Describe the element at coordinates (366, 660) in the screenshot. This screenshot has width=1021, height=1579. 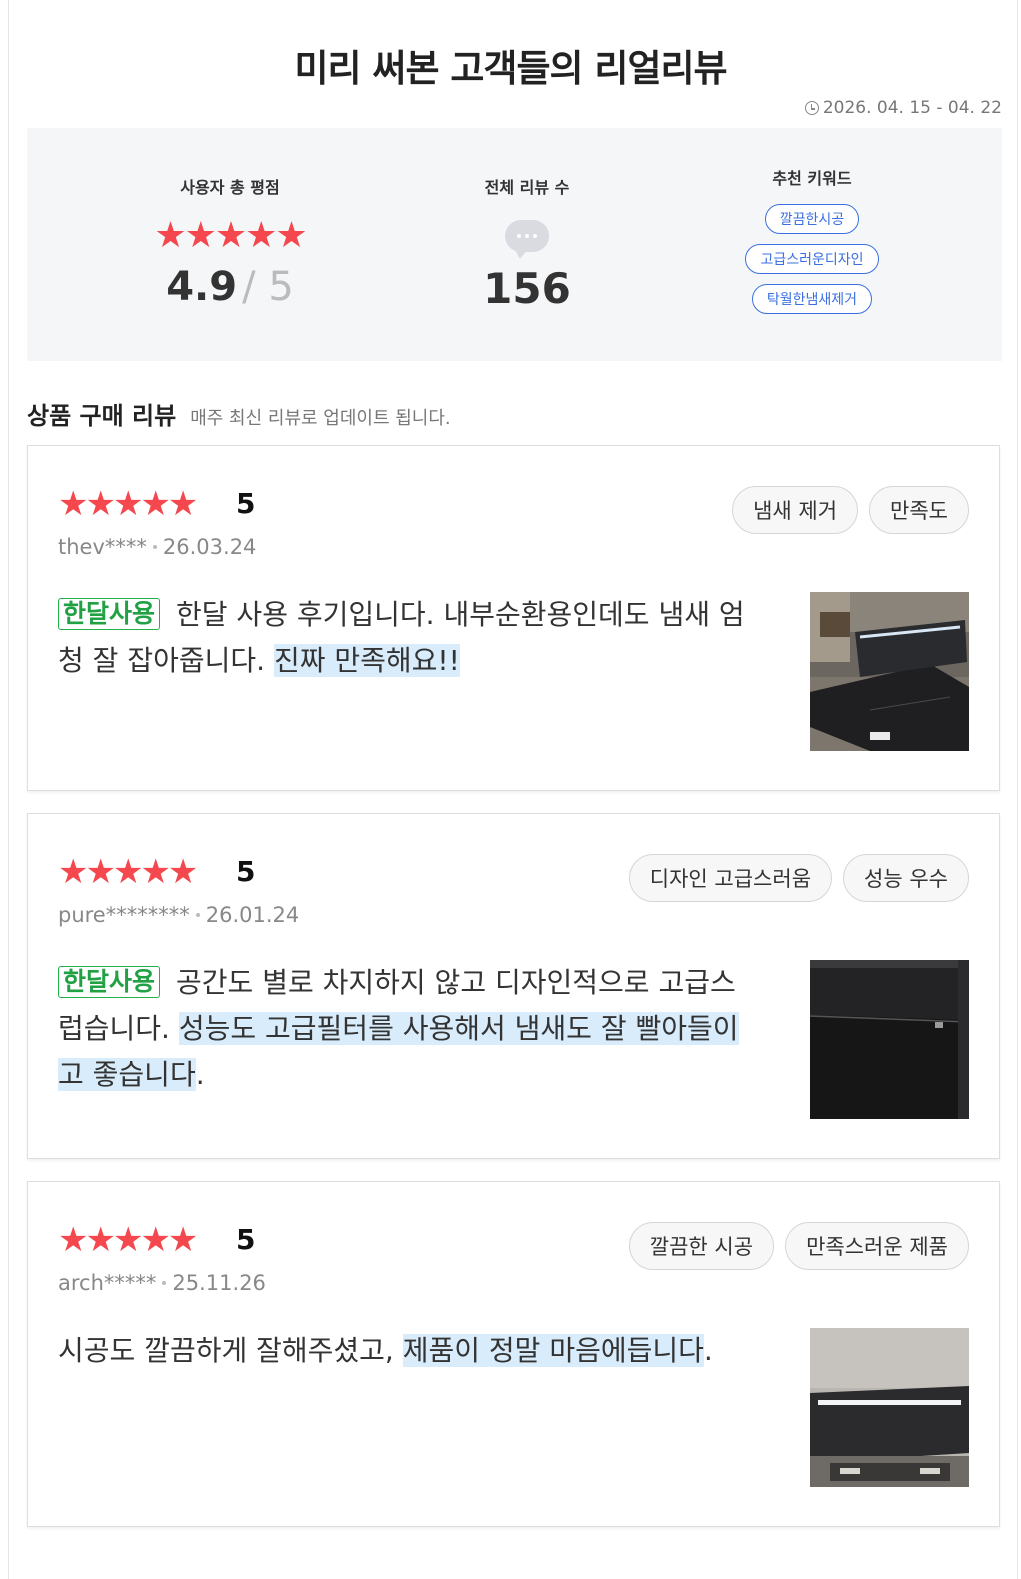
I see `review-text-highlight: 진짜 만족해요!!` at that location.